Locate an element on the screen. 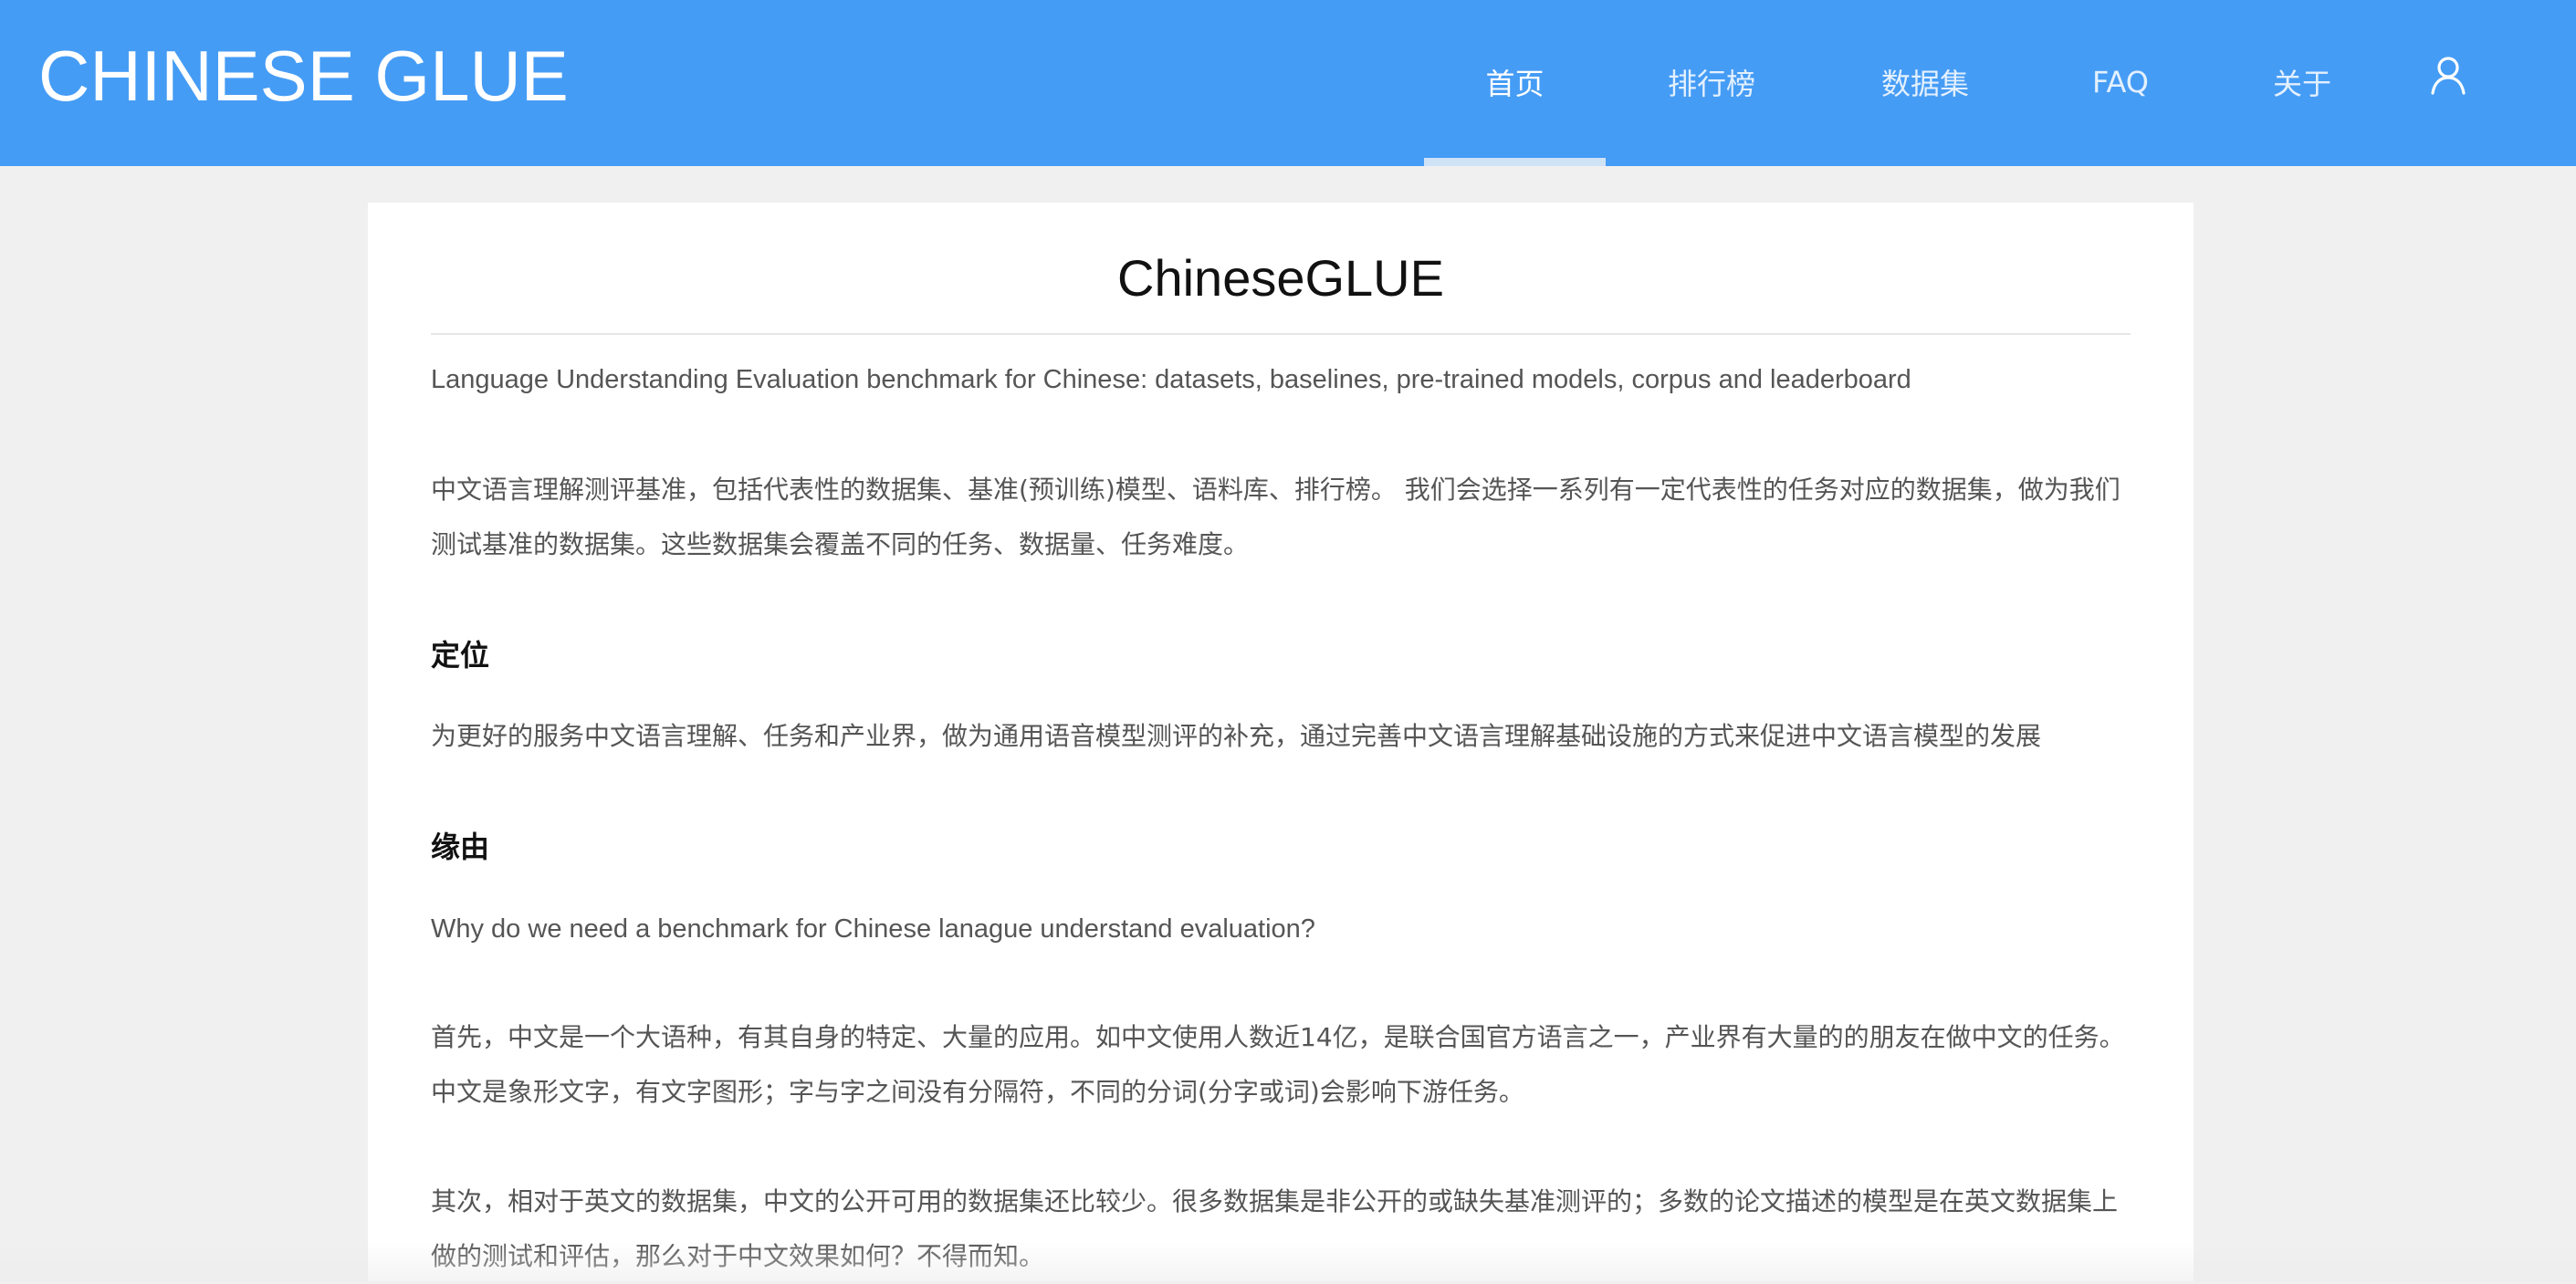  nav-leaderboard-label: 排行榜 is located at coordinates (1711, 84).